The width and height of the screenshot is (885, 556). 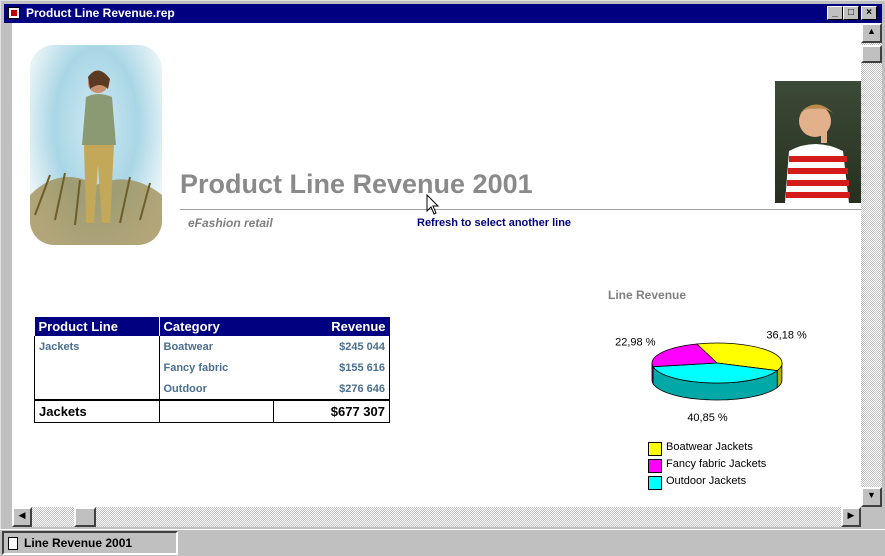 I want to click on cell-category: Boatwear, so click(x=188, y=346).